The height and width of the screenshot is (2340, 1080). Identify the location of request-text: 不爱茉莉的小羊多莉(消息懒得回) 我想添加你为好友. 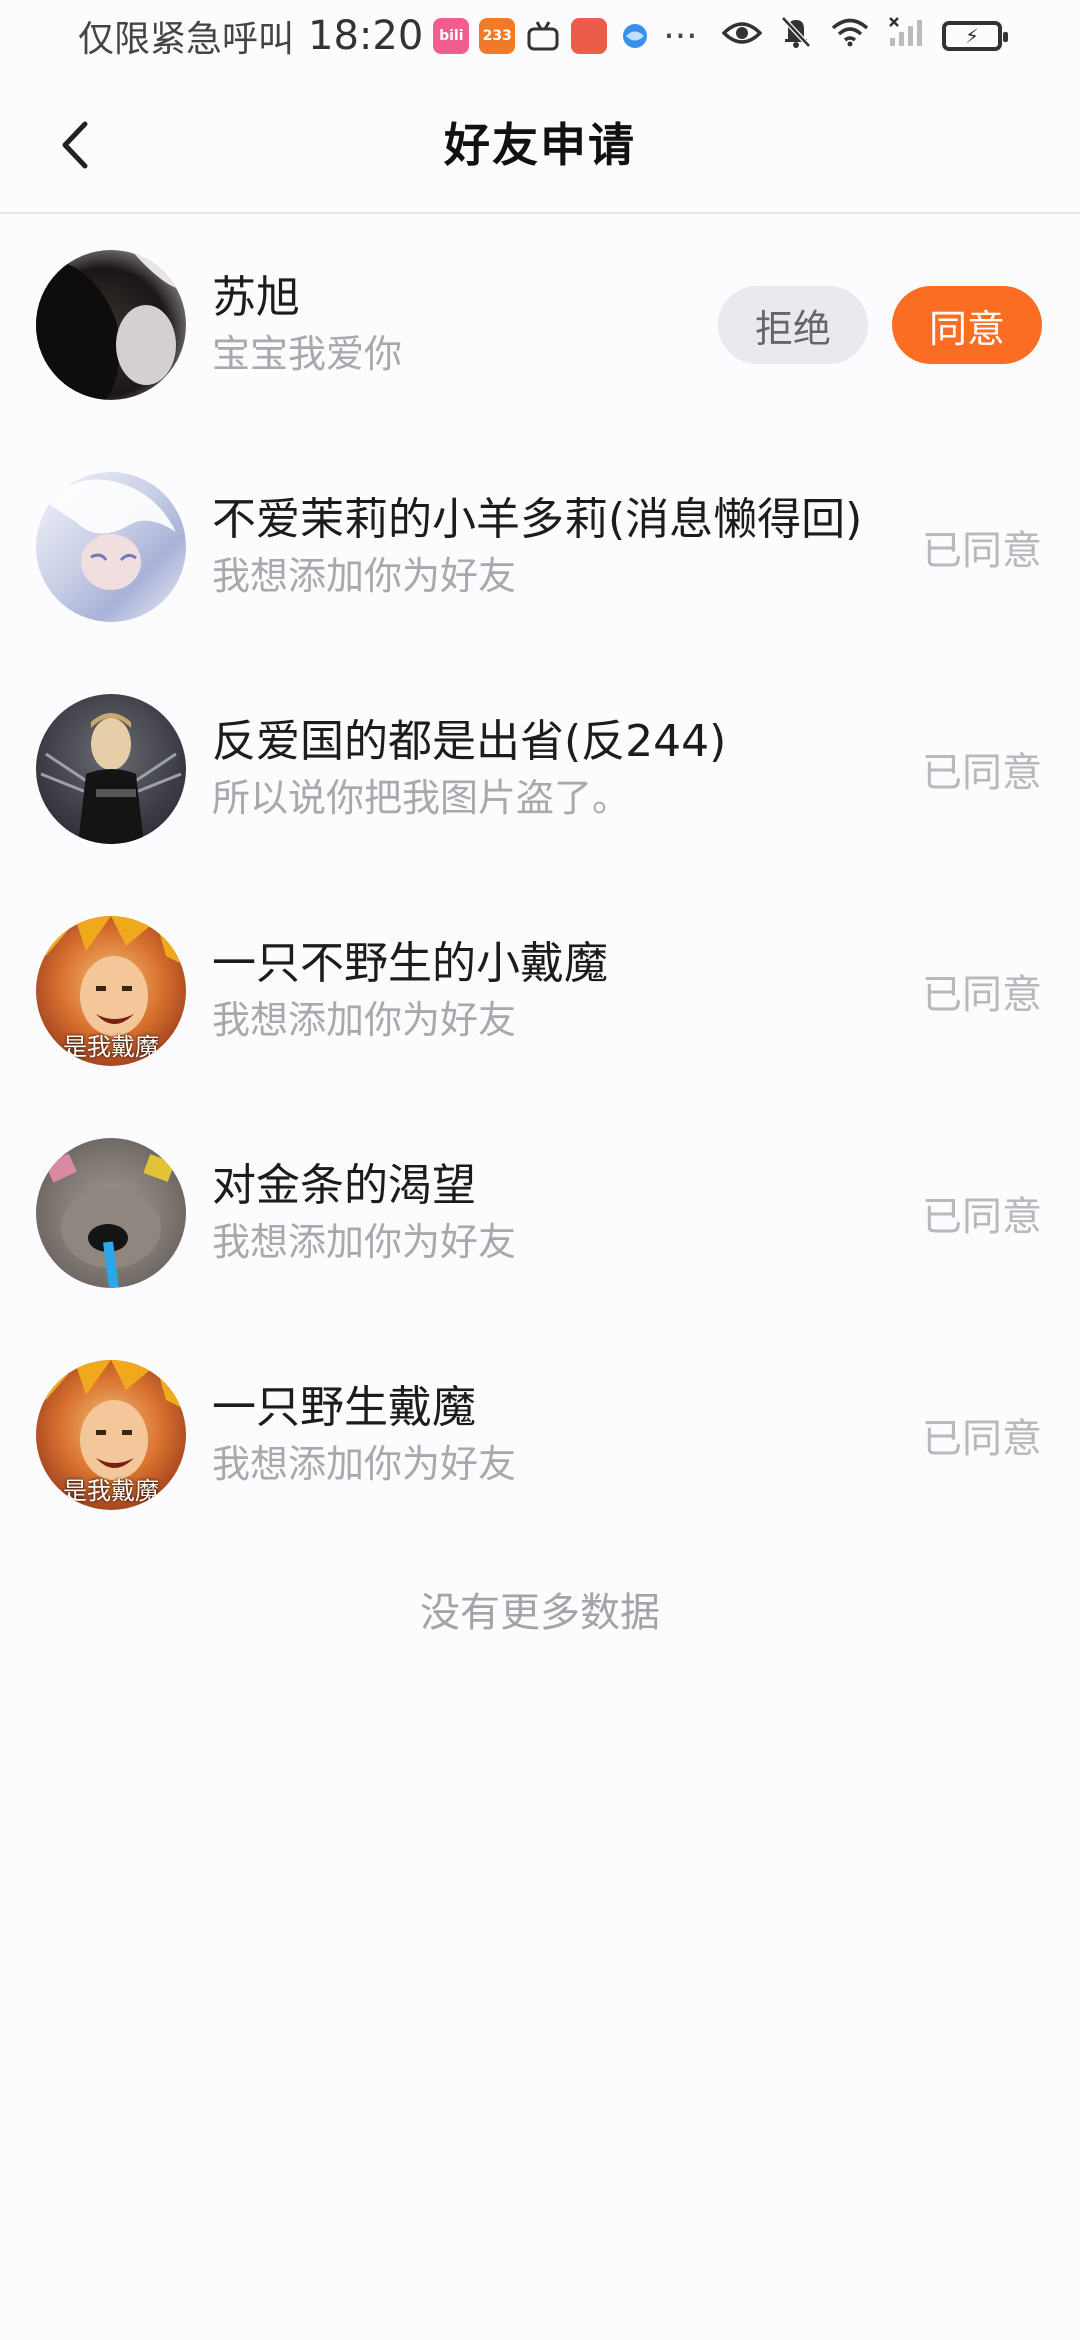
(557, 547).